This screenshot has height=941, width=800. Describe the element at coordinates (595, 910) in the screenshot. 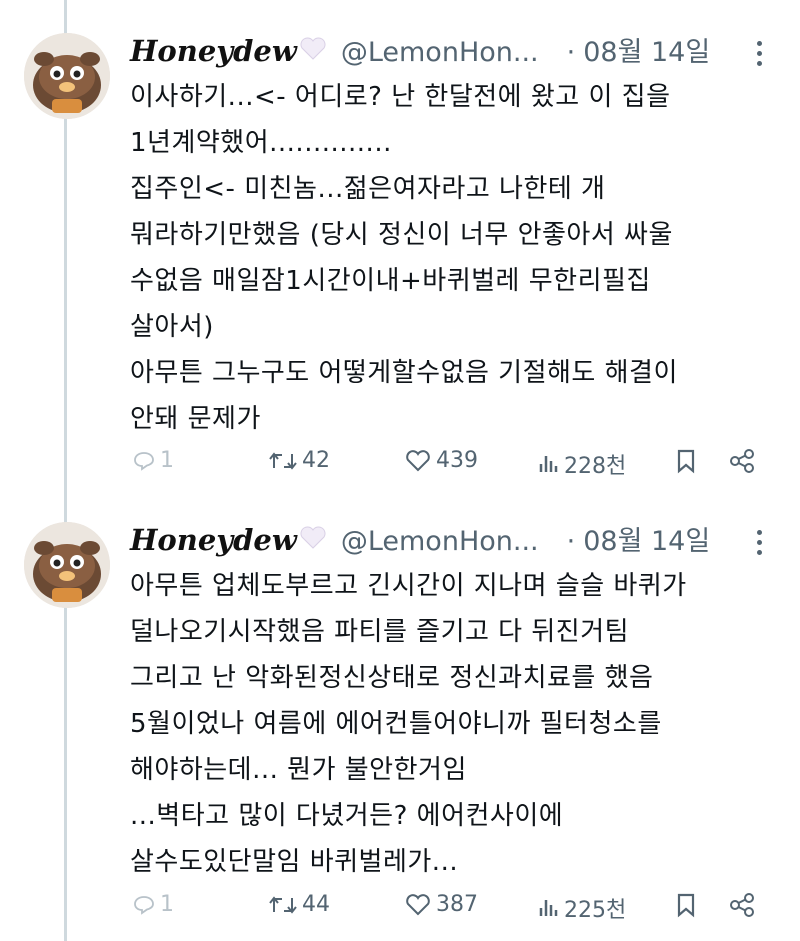

I see `views-count: 225천` at that location.